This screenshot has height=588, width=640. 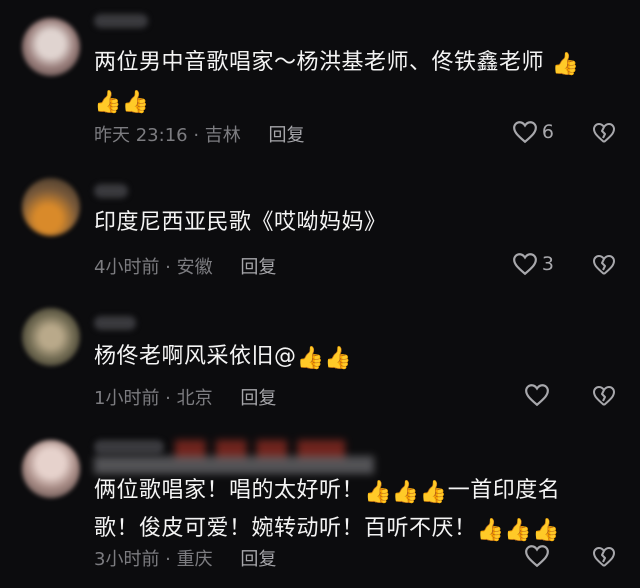 I want to click on comment-time: 3小时前, so click(x=127, y=559).